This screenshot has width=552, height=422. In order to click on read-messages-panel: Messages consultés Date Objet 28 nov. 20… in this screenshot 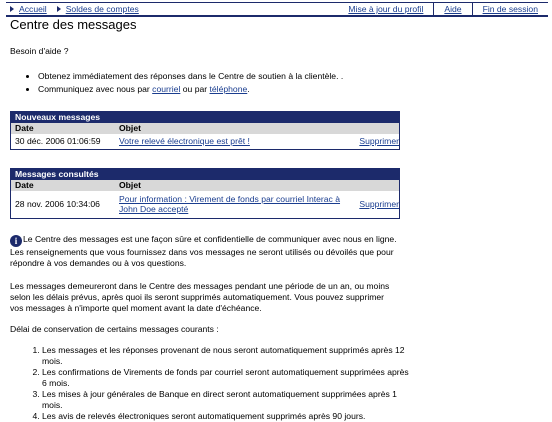, I will do `click(205, 193)`.